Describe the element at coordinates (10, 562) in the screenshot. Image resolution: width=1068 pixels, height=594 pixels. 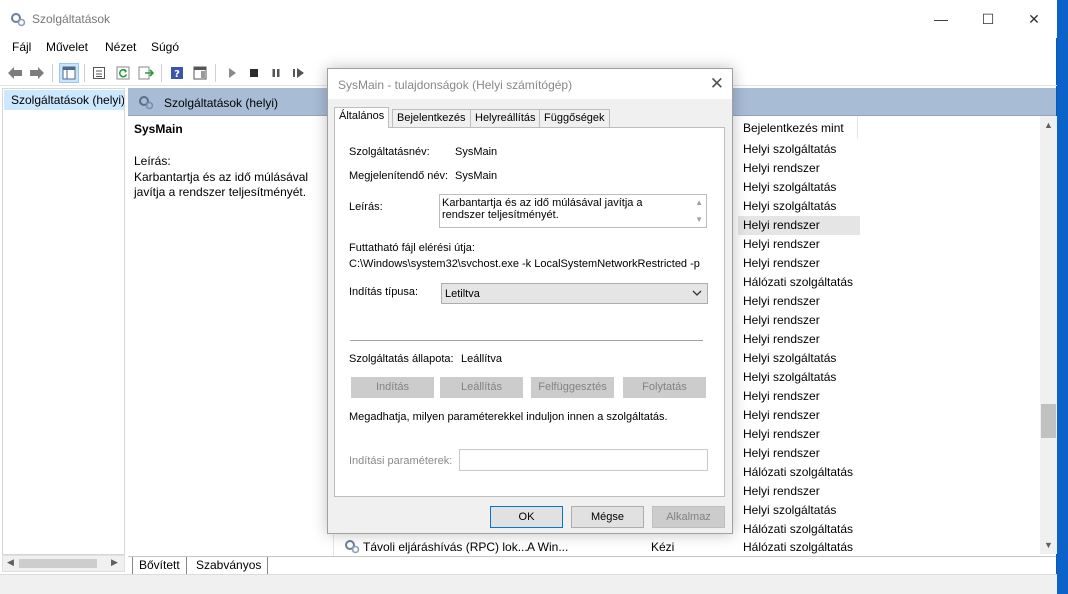
I see `scroll-left-icon: ◀` at that location.